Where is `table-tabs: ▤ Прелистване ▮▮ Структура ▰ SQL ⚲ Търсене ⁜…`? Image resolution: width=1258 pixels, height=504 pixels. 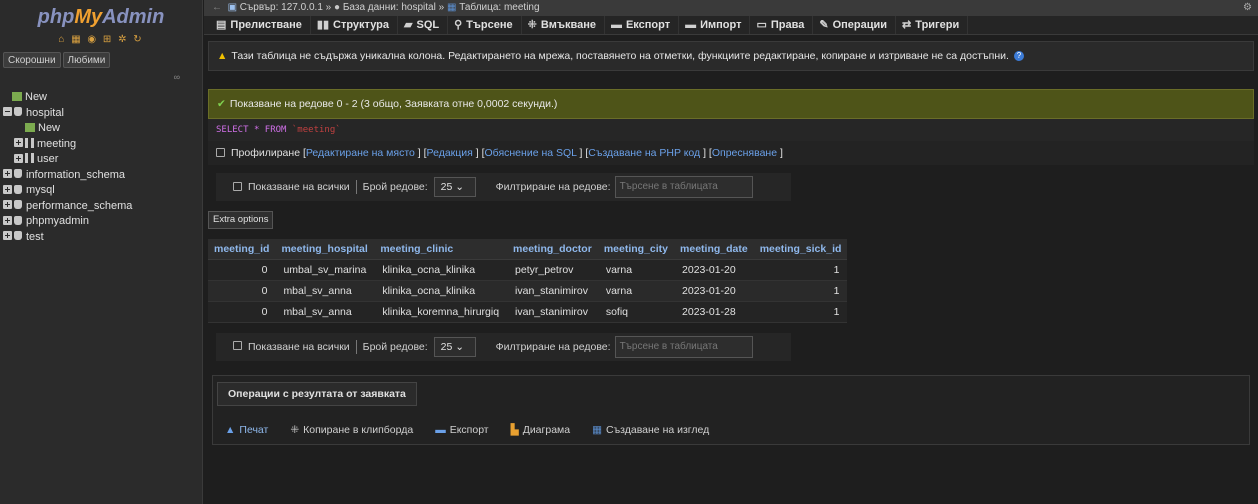 table-tabs: ▤ Прелистване ▮▮ Структура ▰ SQL ⚲ Търсене ⁜… is located at coordinates (731, 25).